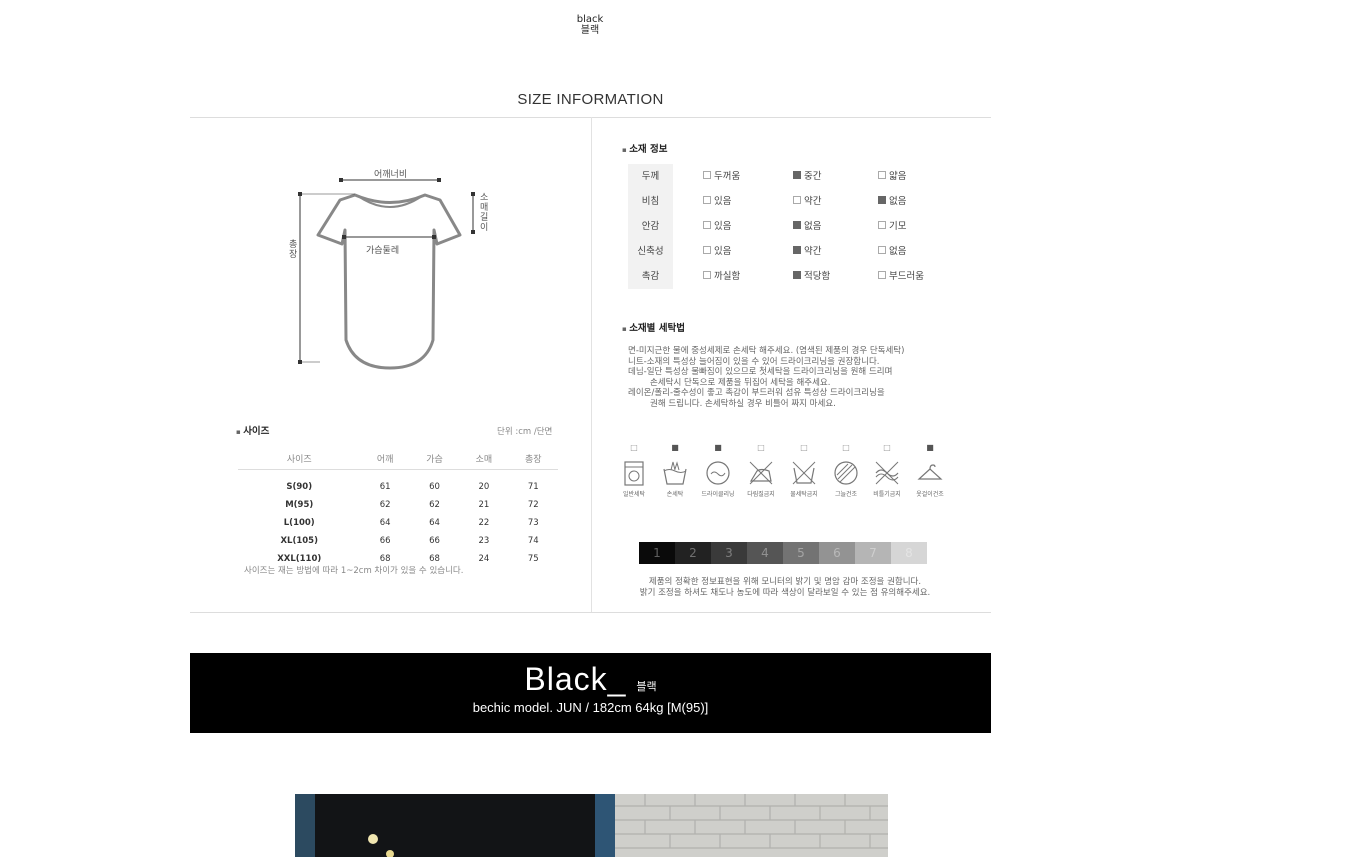 The width and height of the screenshot is (1349, 857). Describe the element at coordinates (765, 553) in the screenshot. I see `tone-swatch: 4` at that location.